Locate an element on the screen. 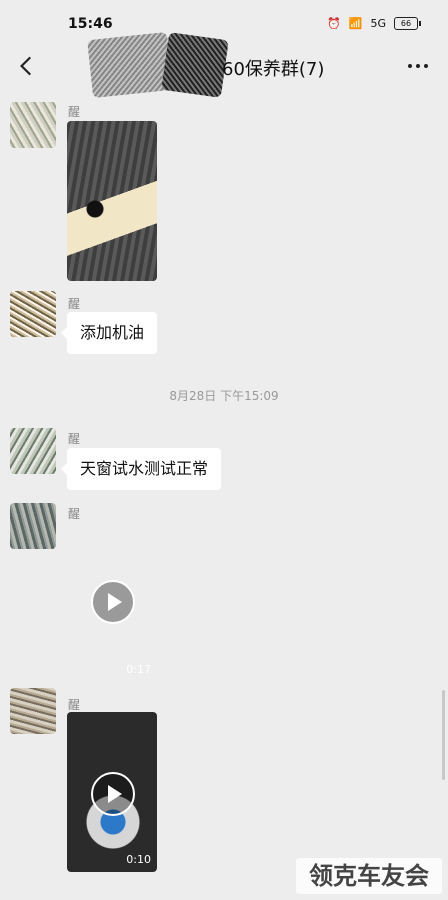 Image resolution: width=448 pixels, height=900 pixels. engine-oil-photo is located at coordinates (112, 201).